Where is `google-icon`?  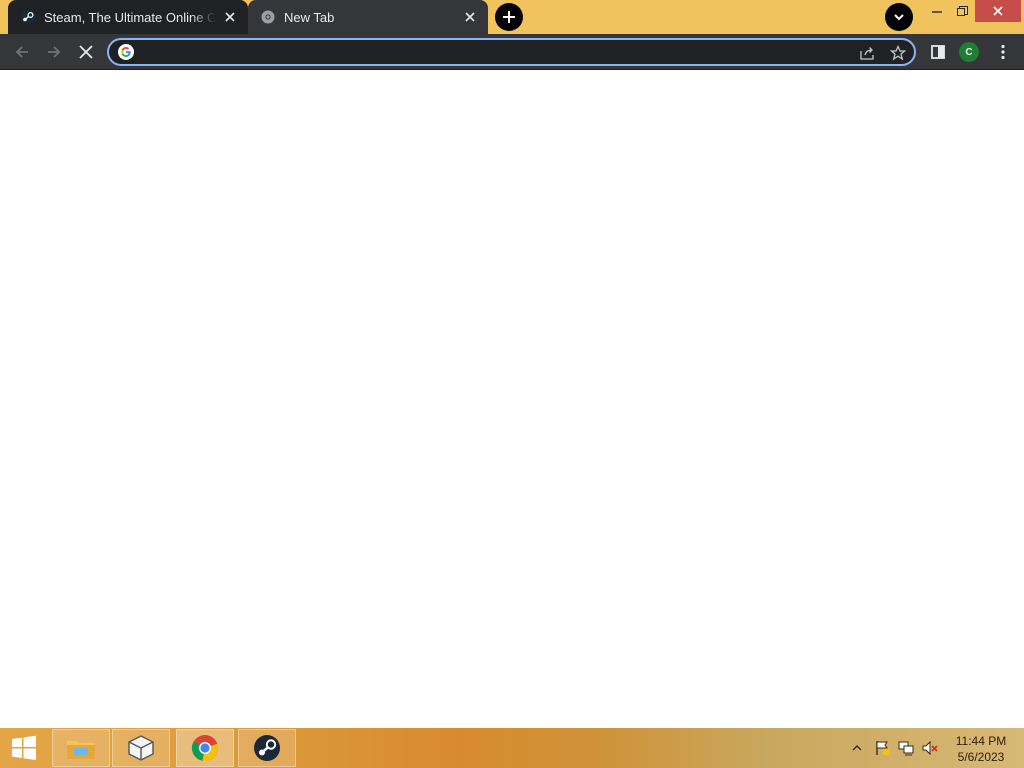 google-icon is located at coordinates (126, 52).